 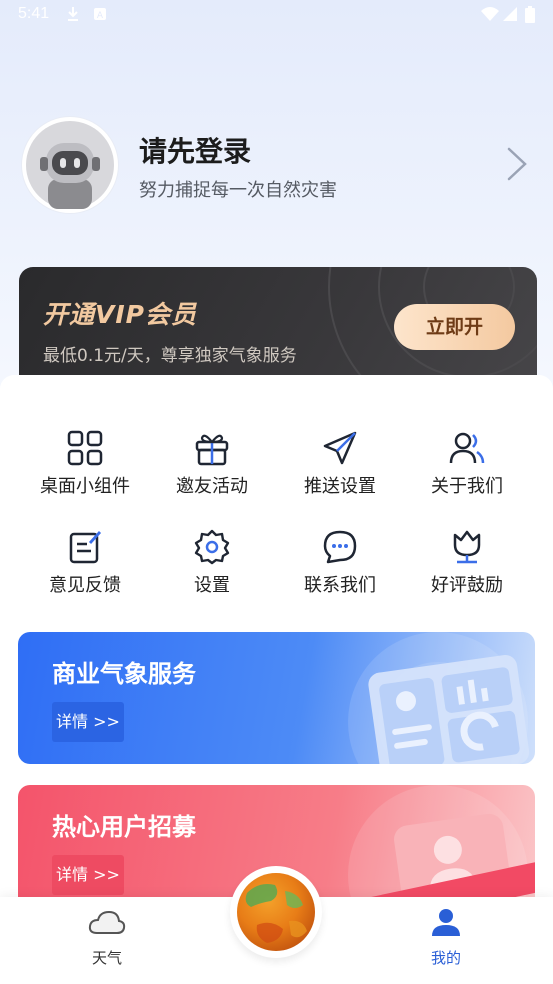 I want to click on grid-item-invite: 邀友活动, so click(x=212, y=464).